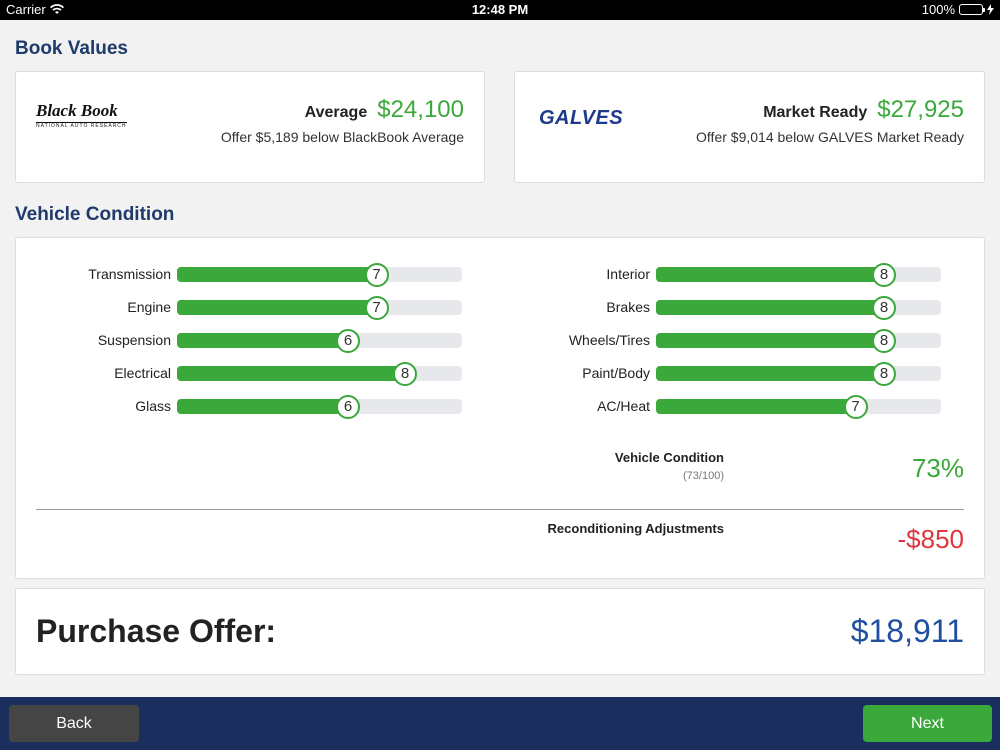 The image size is (1000, 750). What do you see at coordinates (500, 631) in the screenshot?
I see `purchase-offer-card: Purchase Offer: $18,911` at bounding box center [500, 631].